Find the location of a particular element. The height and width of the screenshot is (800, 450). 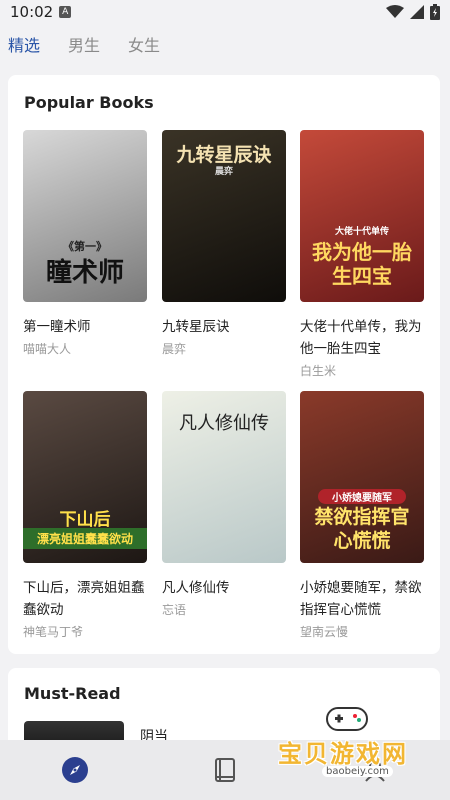

book-item: 凡人修仙传 凡人修仙传 忘语 is located at coordinates (224, 504).